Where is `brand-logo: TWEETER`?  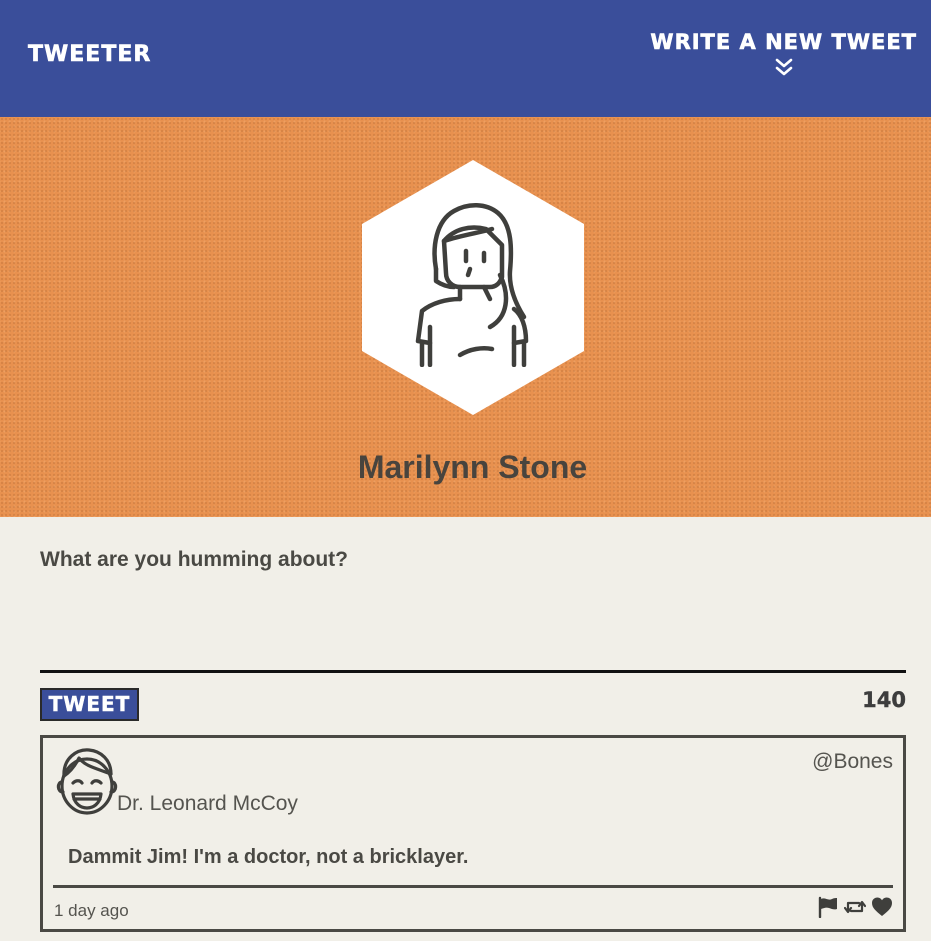 brand-logo: TWEETER is located at coordinates (89, 55).